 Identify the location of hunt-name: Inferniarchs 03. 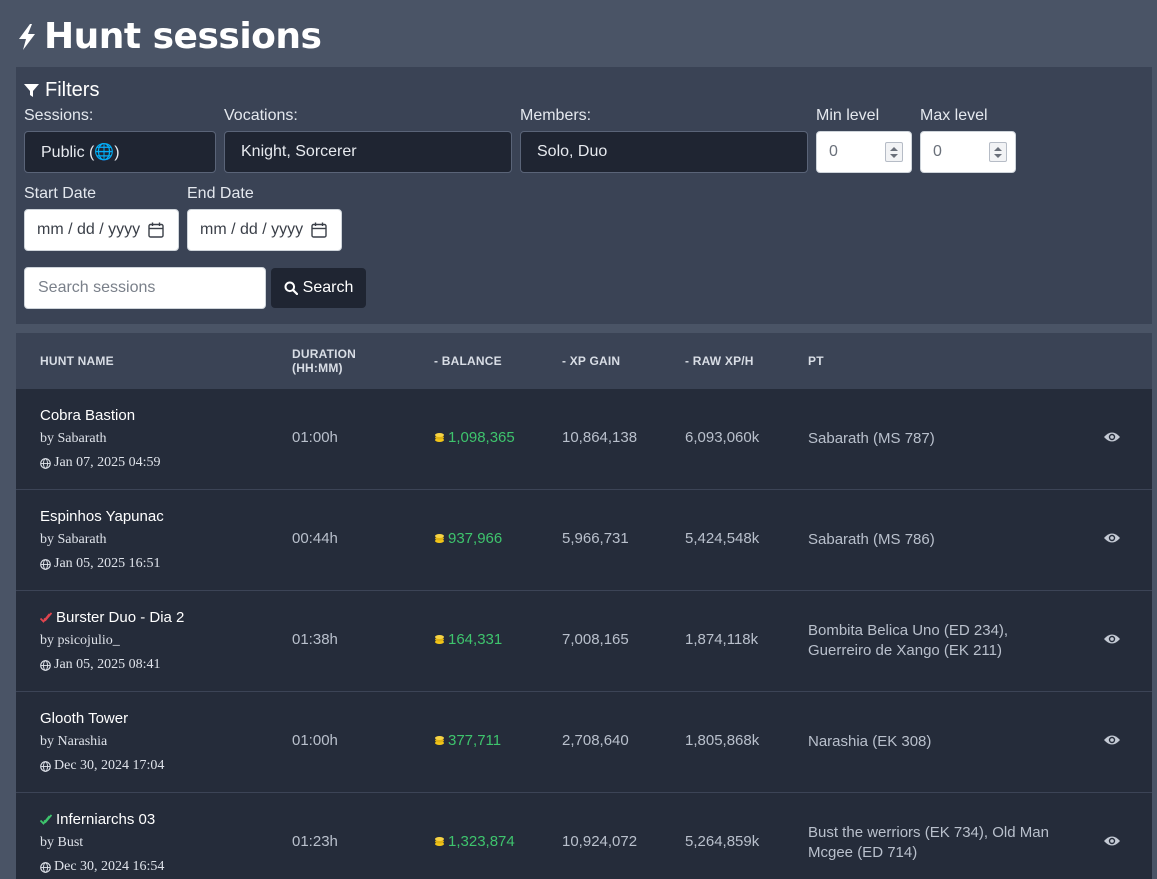
(97, 819).